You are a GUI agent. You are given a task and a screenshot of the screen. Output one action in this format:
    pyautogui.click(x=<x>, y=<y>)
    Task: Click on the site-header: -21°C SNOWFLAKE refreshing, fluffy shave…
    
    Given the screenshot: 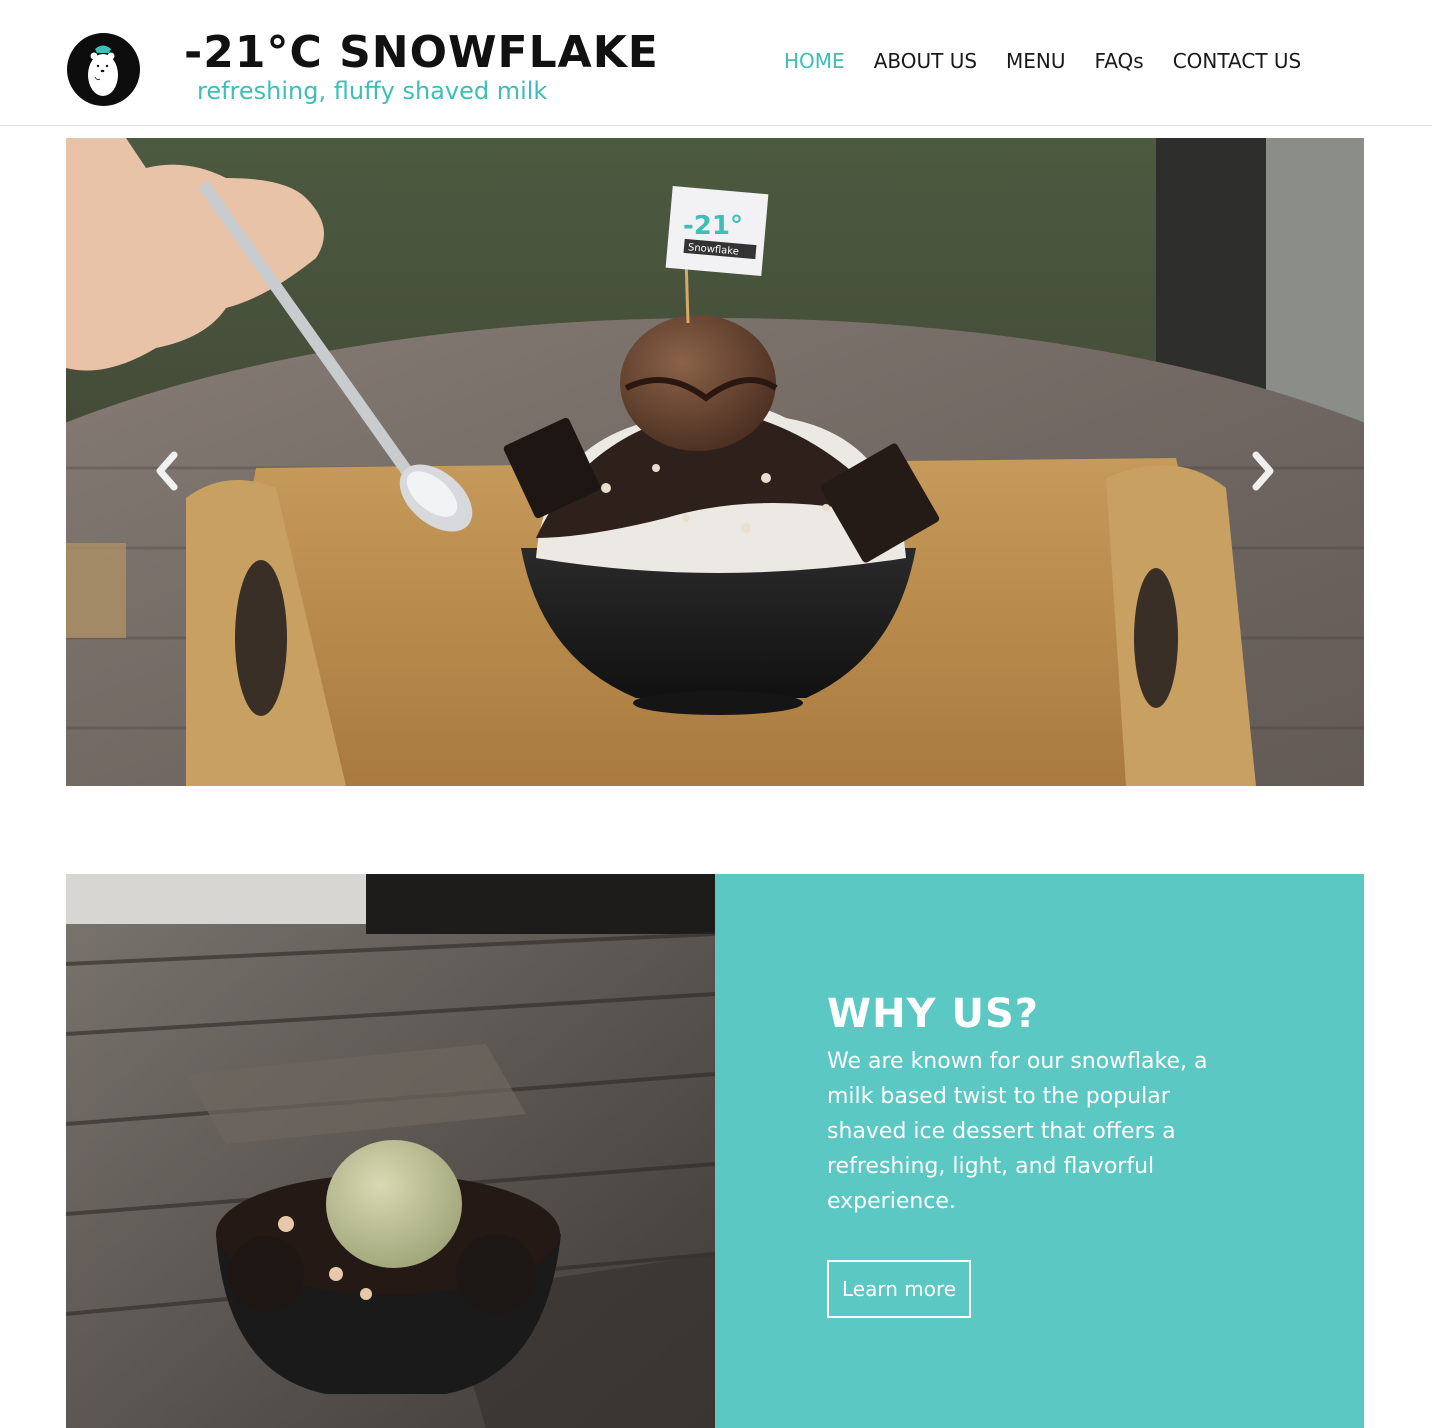 What is the action you would take?
    pyautogui.click(x=716, y=63)
    